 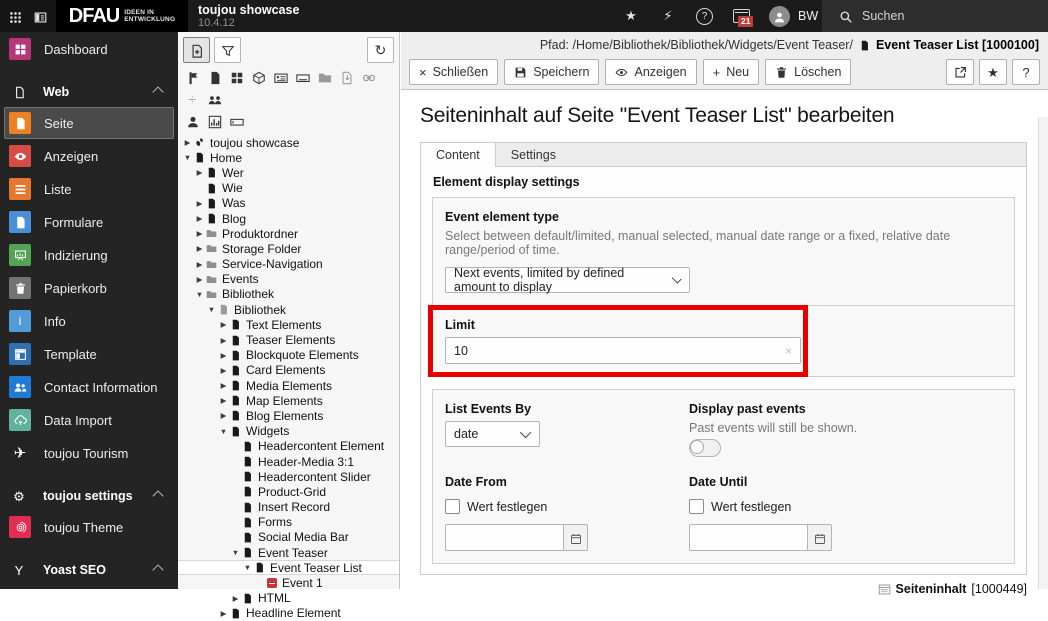 I want to click on tree-node-headline-element: ▶ Headline Element, so click(x=288, y=613).